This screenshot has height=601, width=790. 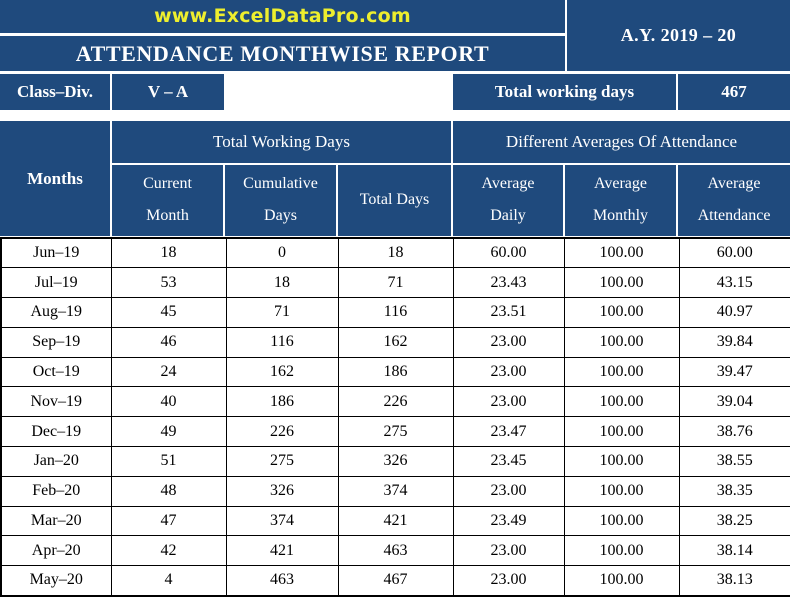 I want to click on cell-cumulative-days: 162, so click(x=282, y=372).